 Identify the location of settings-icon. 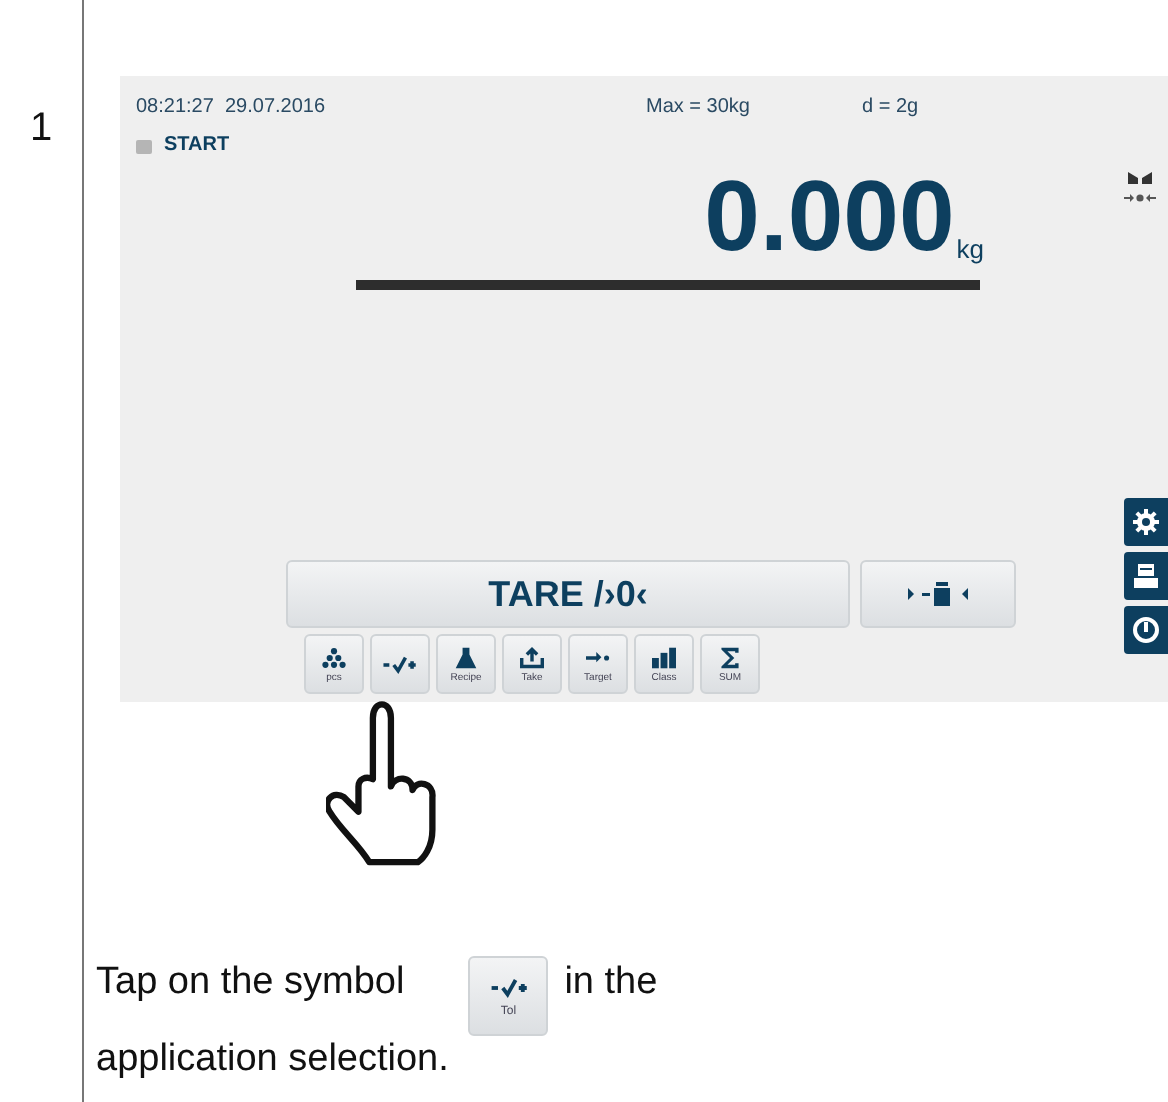
(1146, 522).